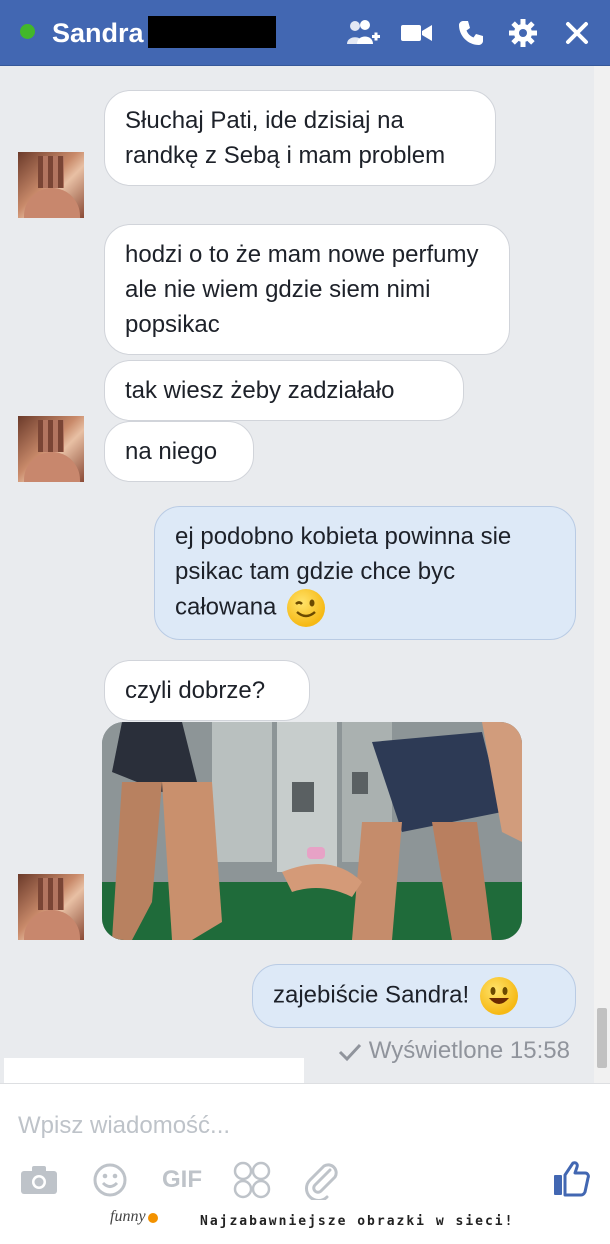 Image resolution: width=610 pixels, height=1244 pixels. What do you see at coordinates (312, 831) in the screenshot?
I see `shared-photo` at bounding box center [312, 831].